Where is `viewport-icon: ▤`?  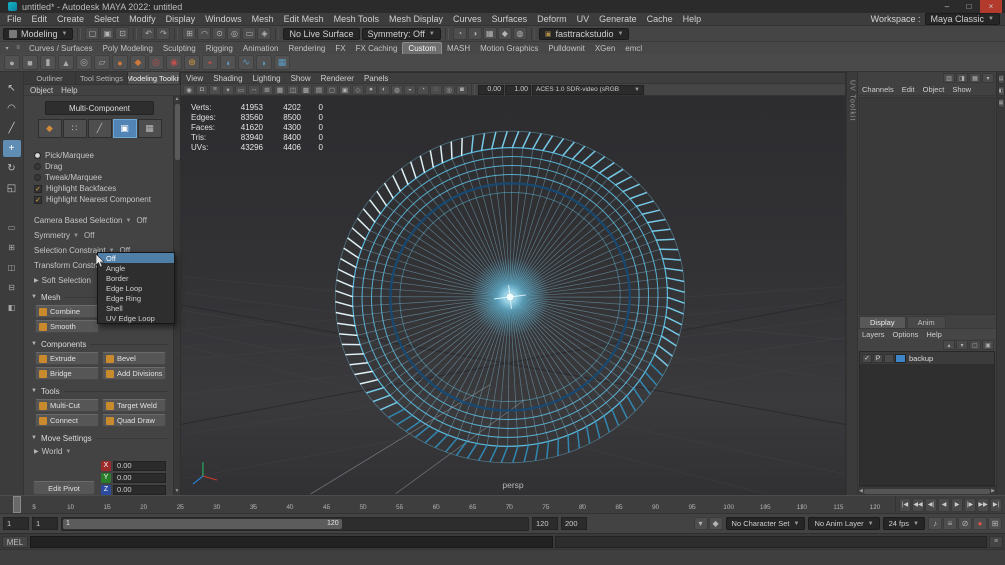
viewport-icon: ▤ is located at coordinates (319, 89).